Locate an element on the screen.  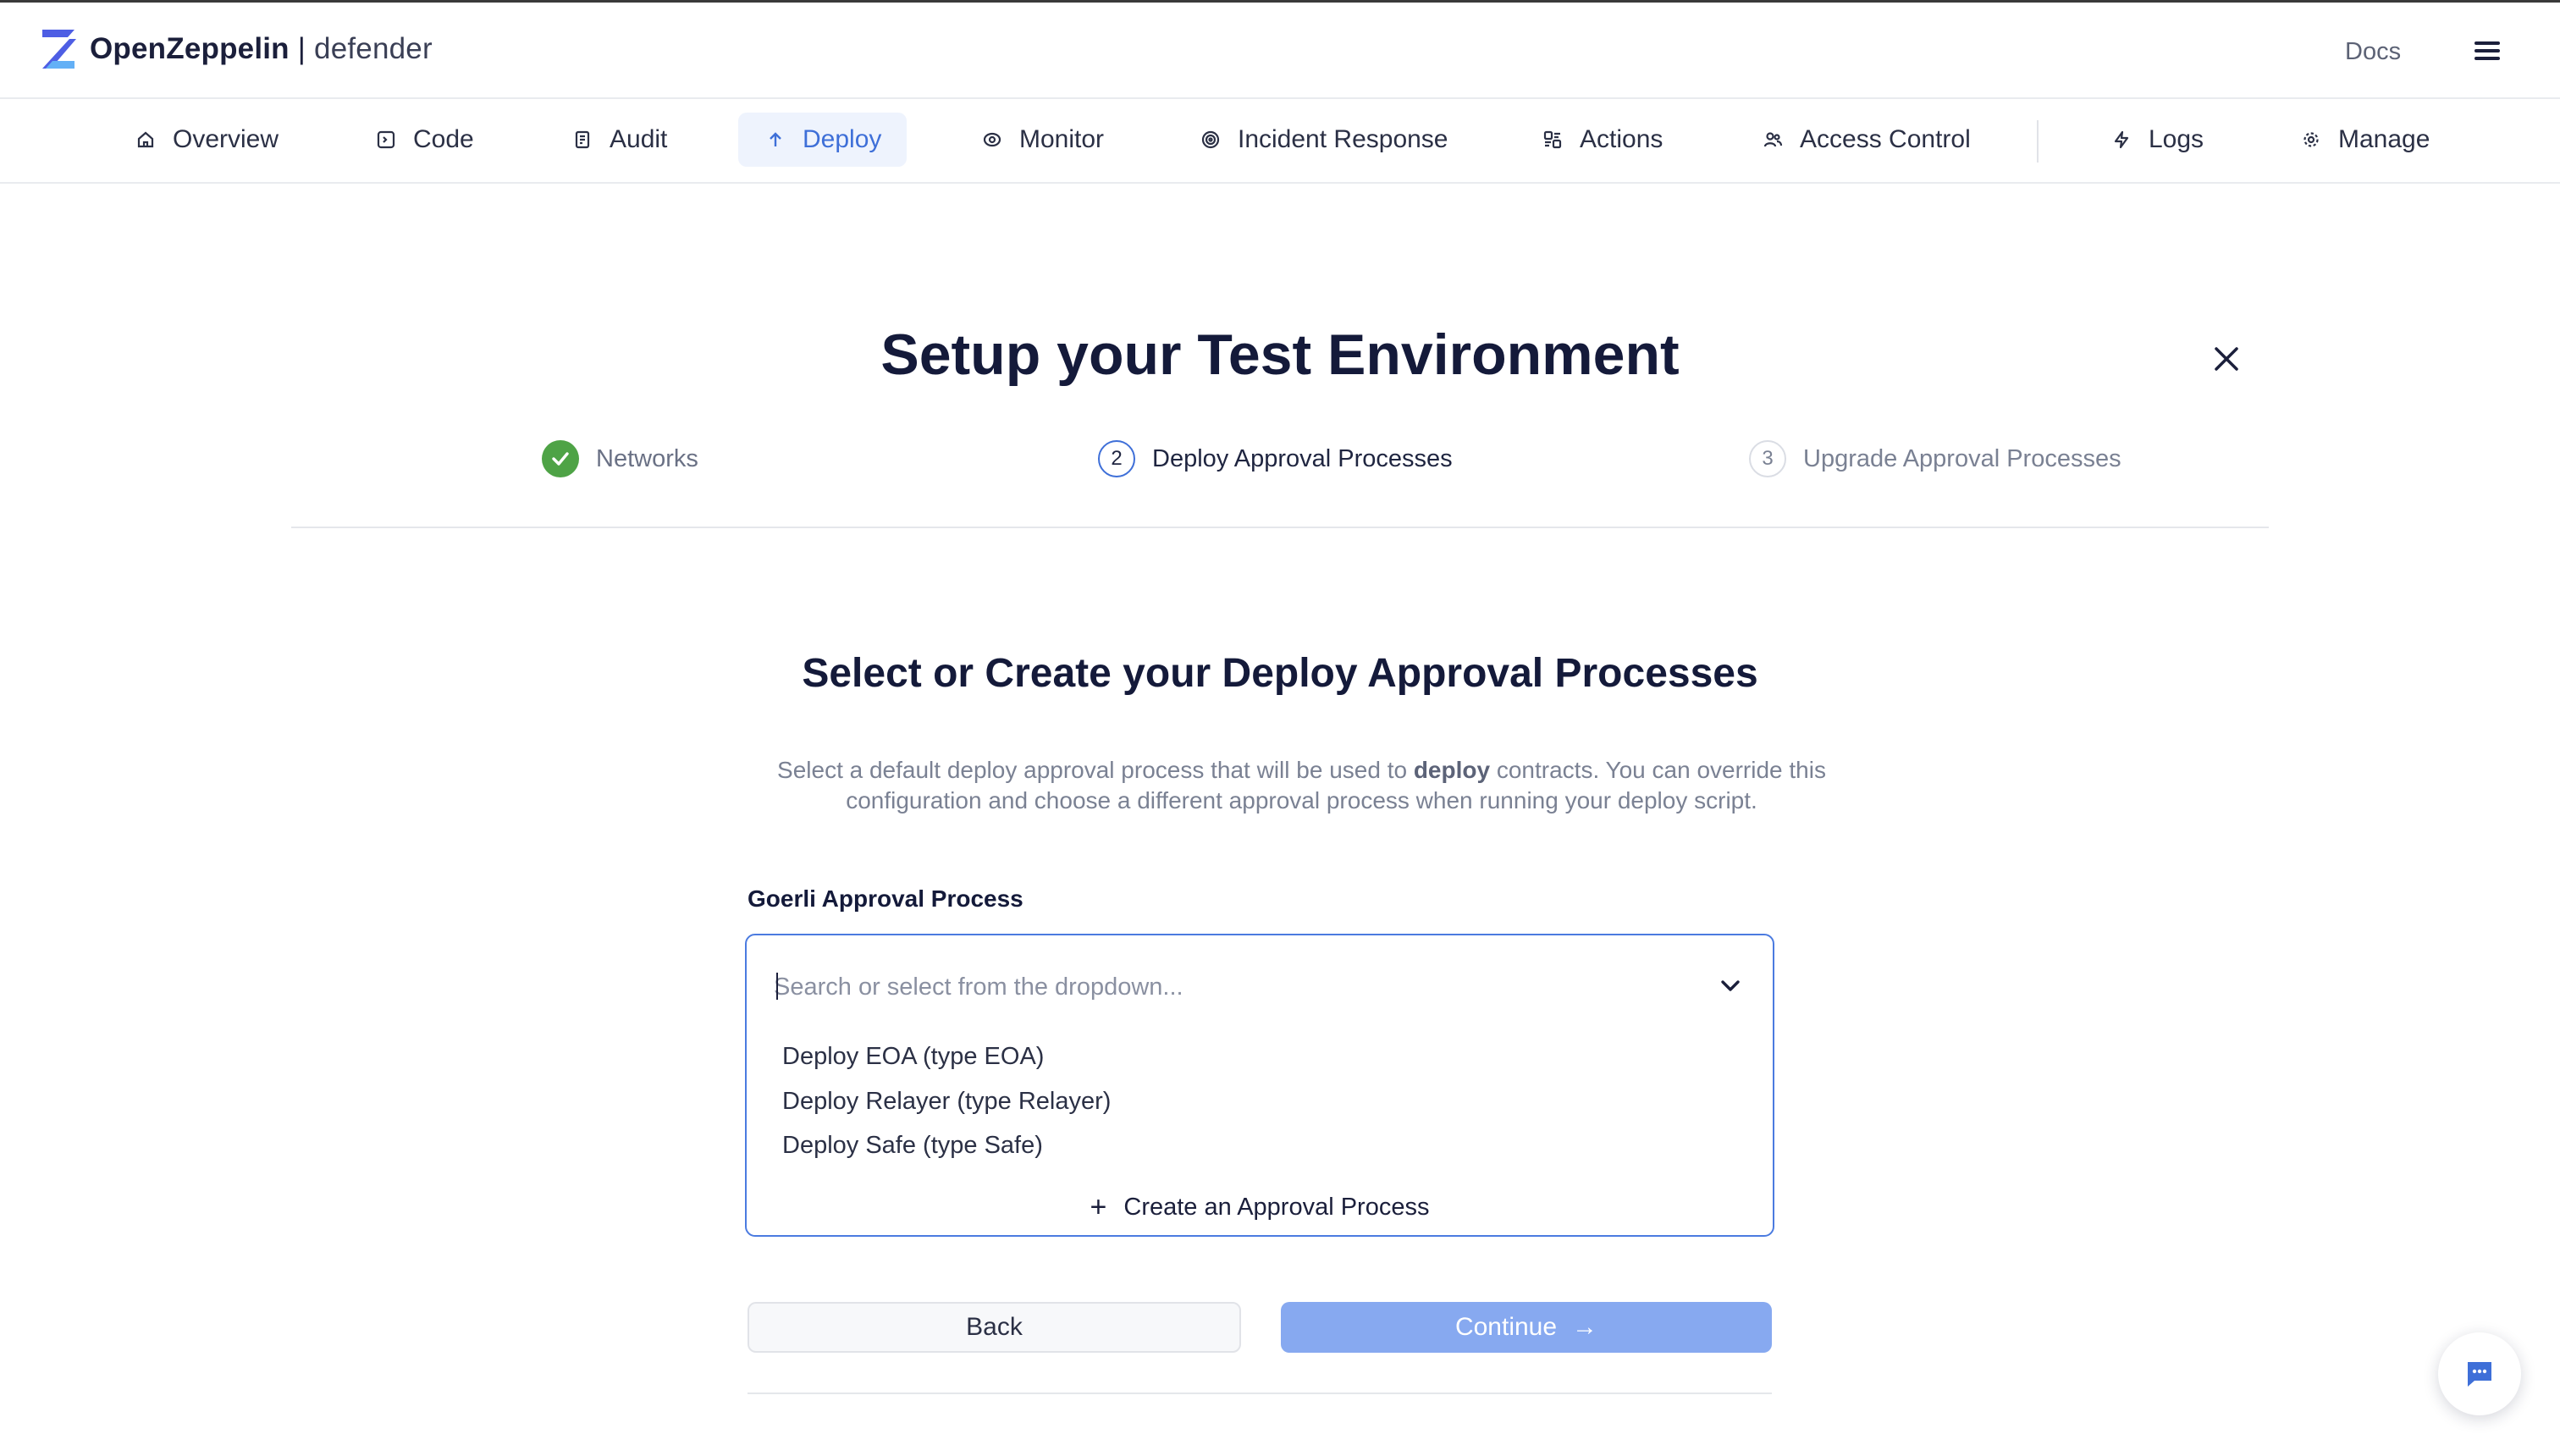
eye-icon is located at coordinates (992, 140).